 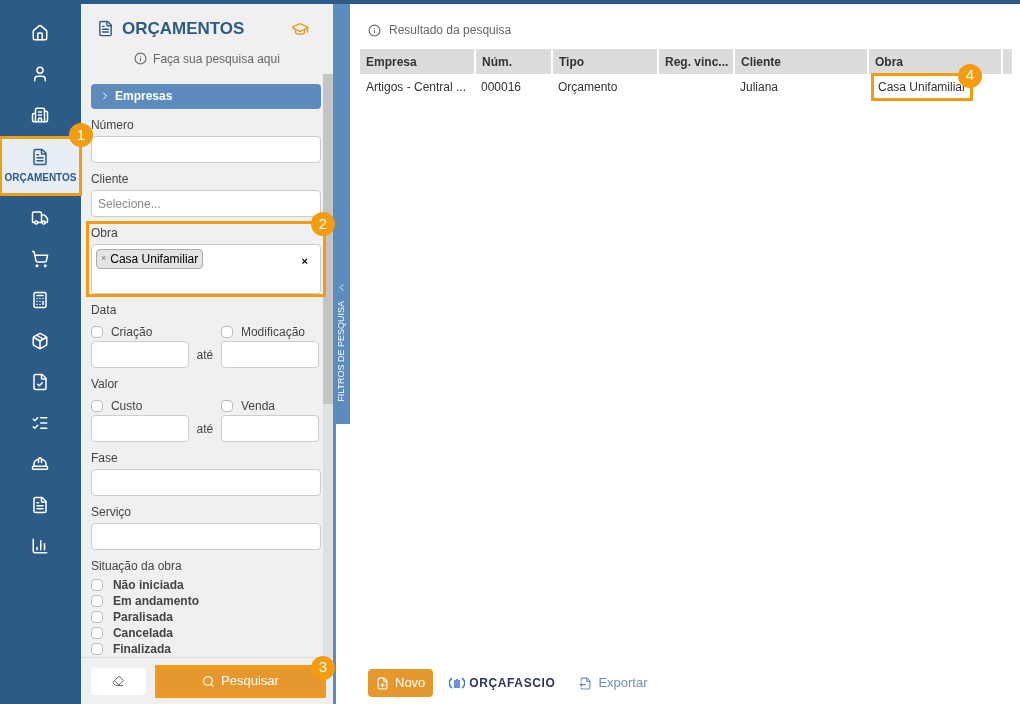 I want to click on field-label: Valor, so click(x=105, y=384).